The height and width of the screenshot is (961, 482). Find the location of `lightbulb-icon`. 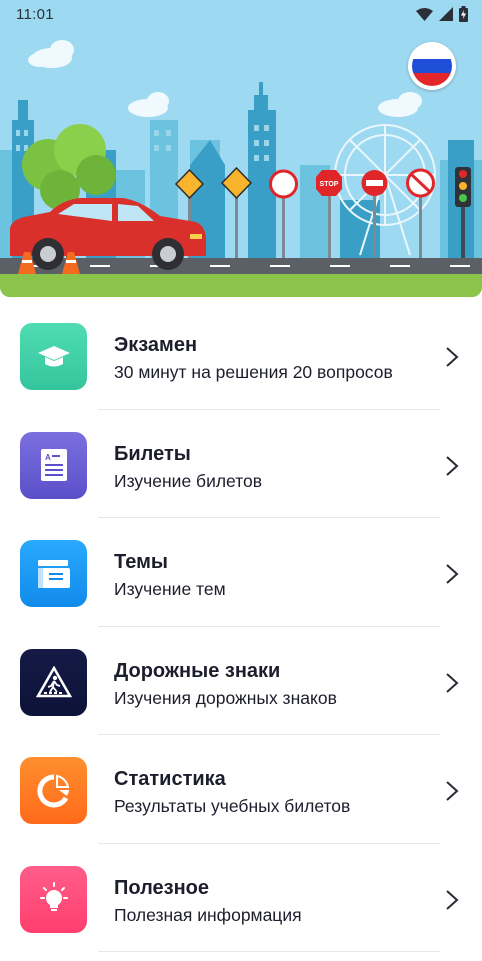

lightbulb-icon is located at coordinates (53, 896).